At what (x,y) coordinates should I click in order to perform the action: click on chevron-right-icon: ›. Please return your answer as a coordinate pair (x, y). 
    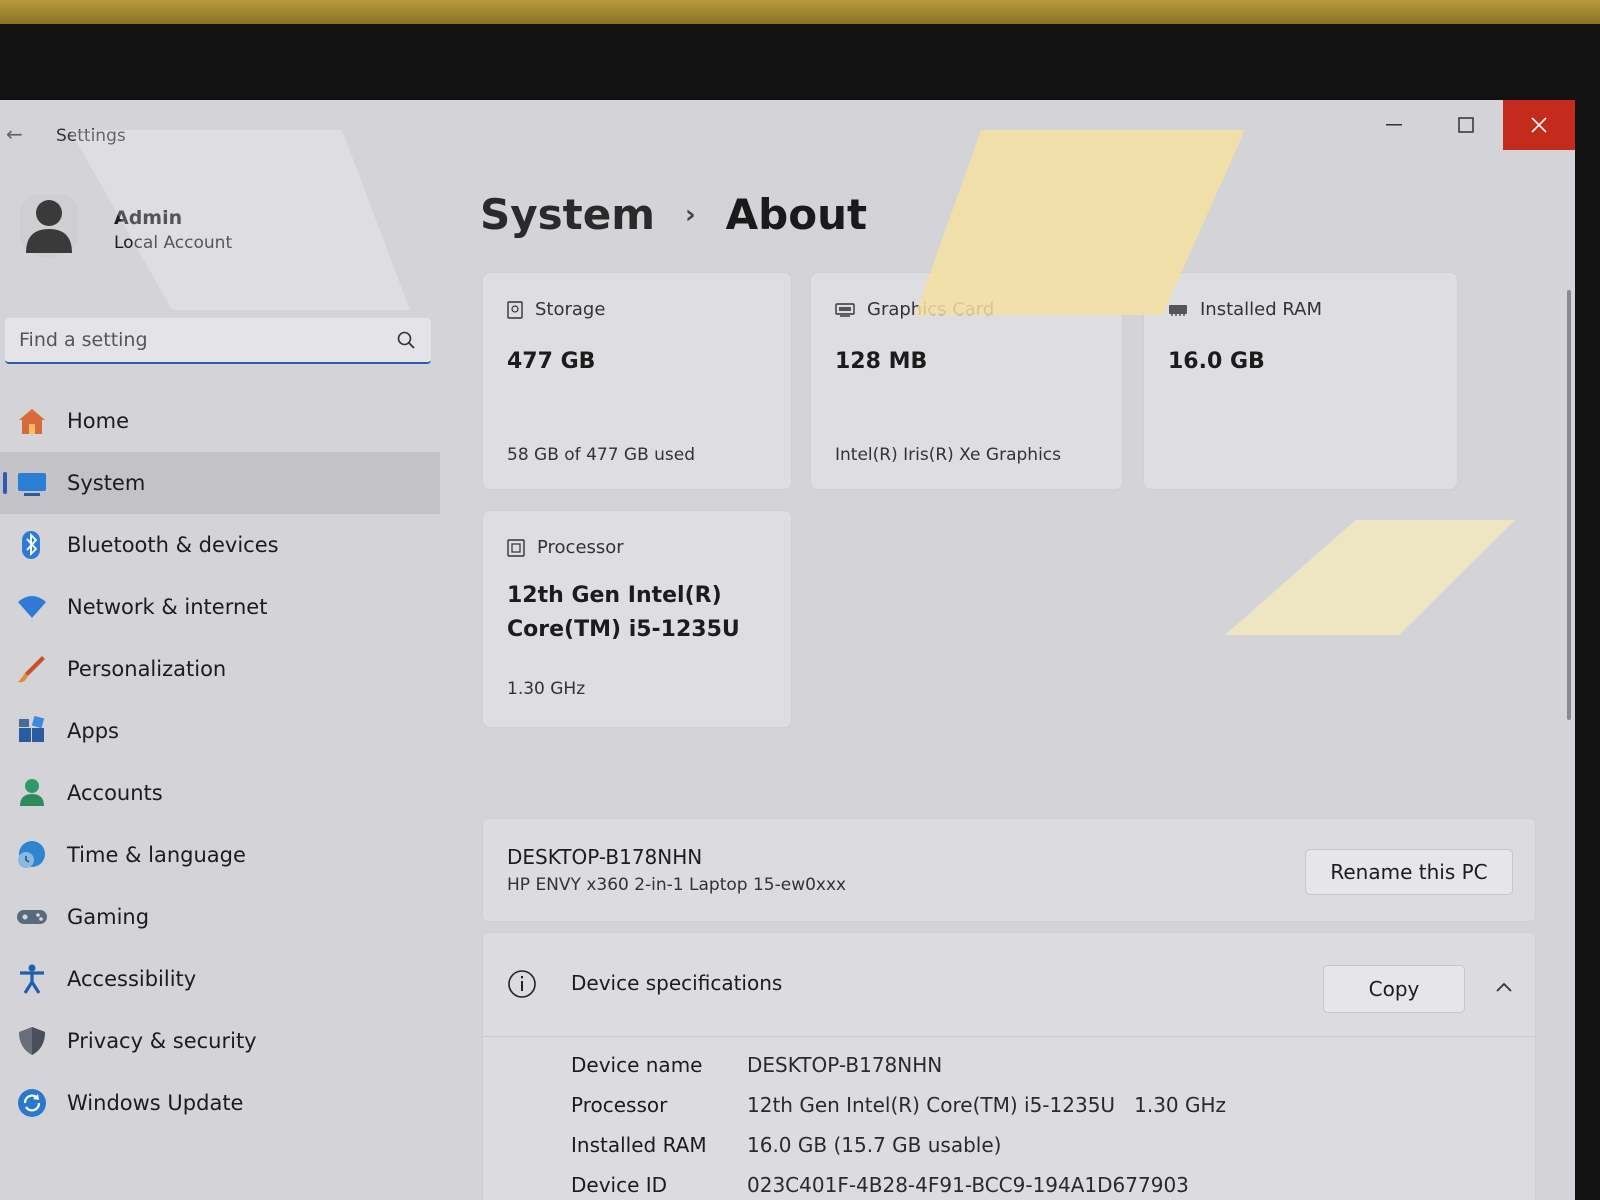
    Looking at the image, I should click on (690, 214).